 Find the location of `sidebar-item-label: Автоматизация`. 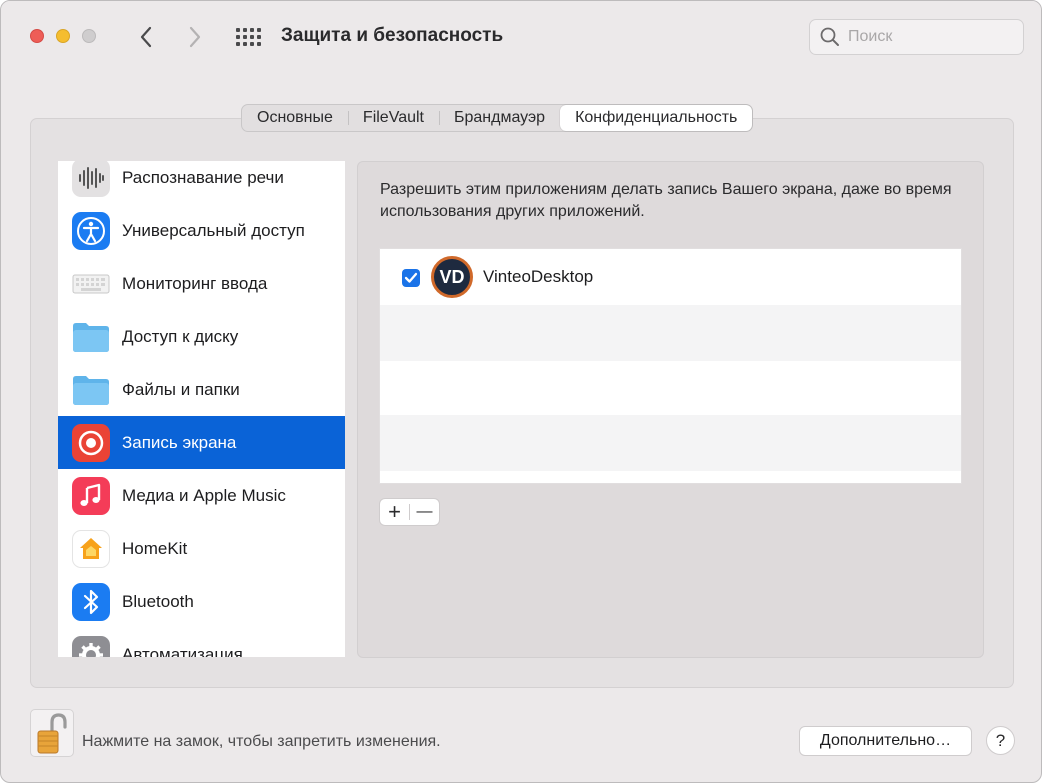

sidebar-item-label: Автоматизация is located at coordinates (182, 651).